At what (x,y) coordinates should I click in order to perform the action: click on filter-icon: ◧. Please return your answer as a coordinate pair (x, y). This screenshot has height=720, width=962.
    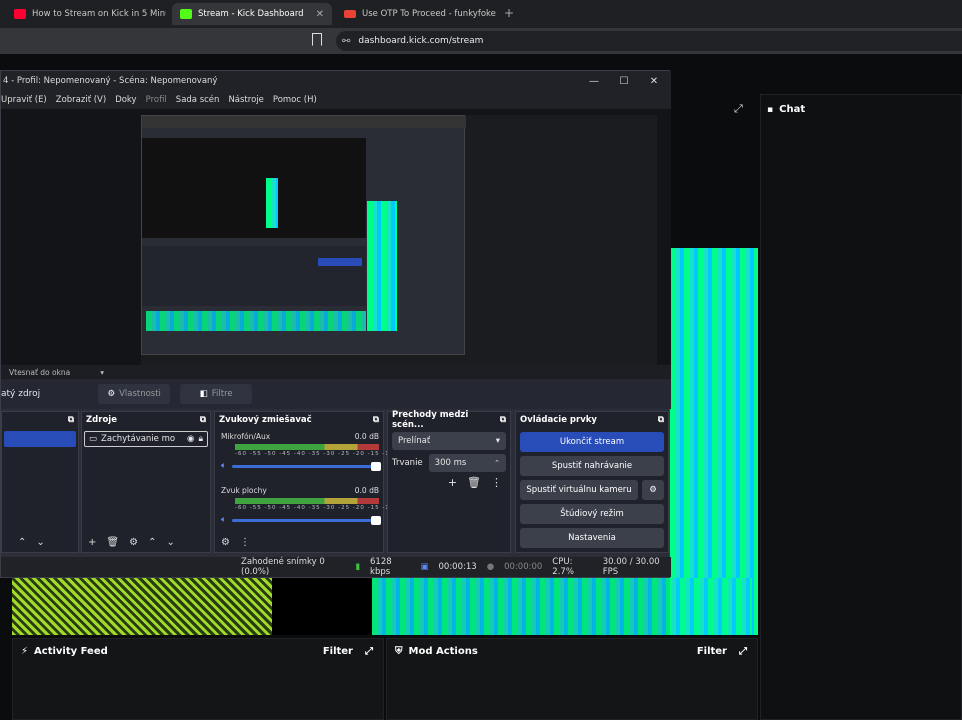
    Looking at the image, I should click on (203, 394).